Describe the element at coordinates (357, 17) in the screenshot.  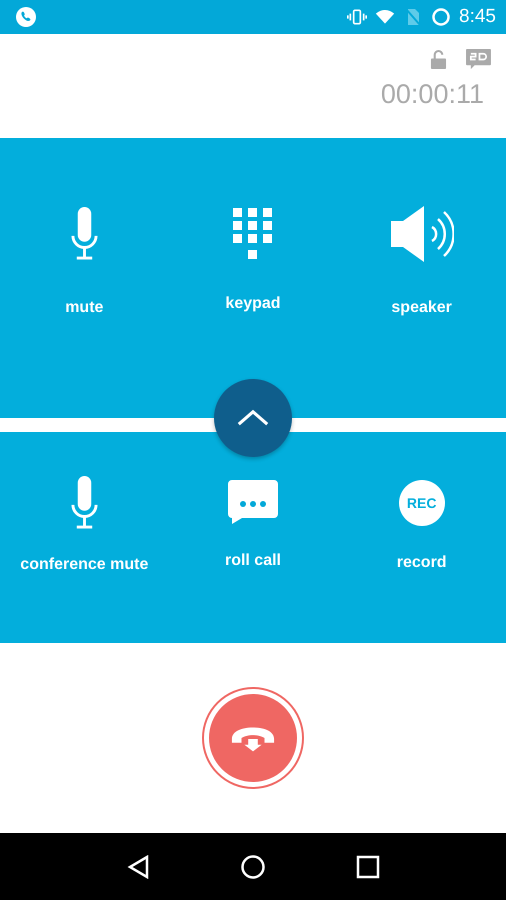
I see `vibrate-icon` at that location.